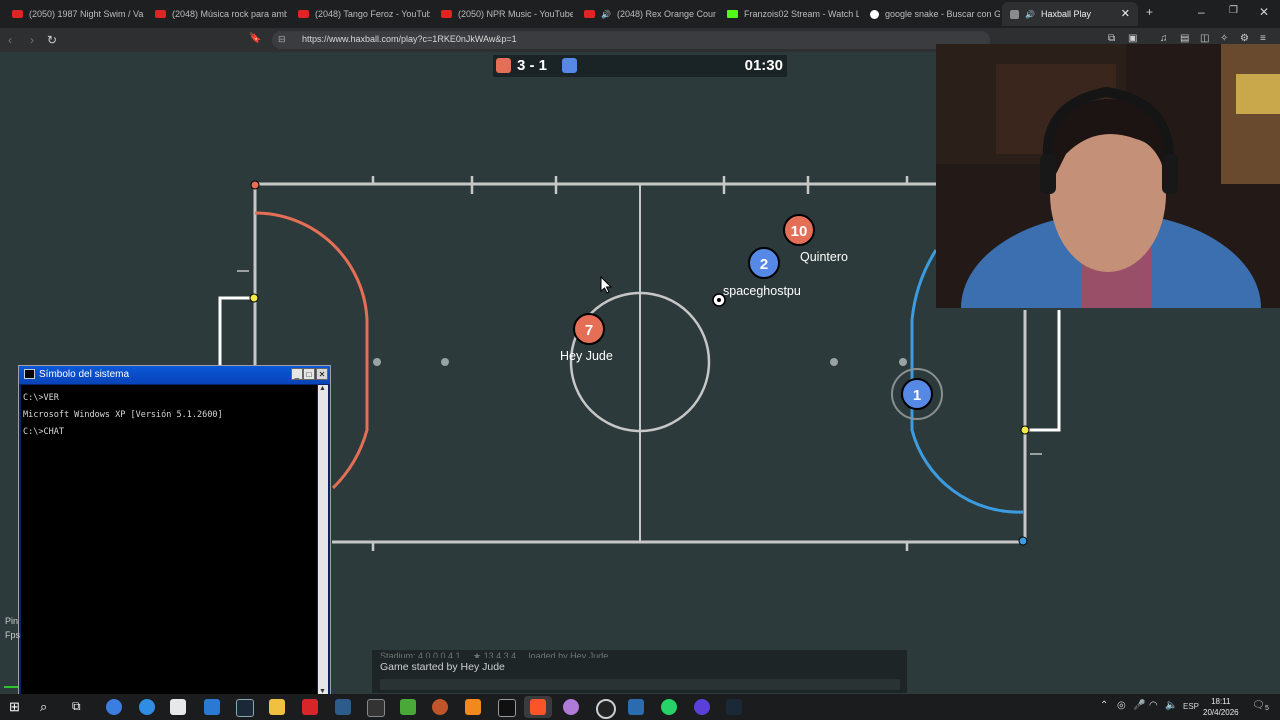  I want to click on player-blue-2: 2, so click(764, 263).